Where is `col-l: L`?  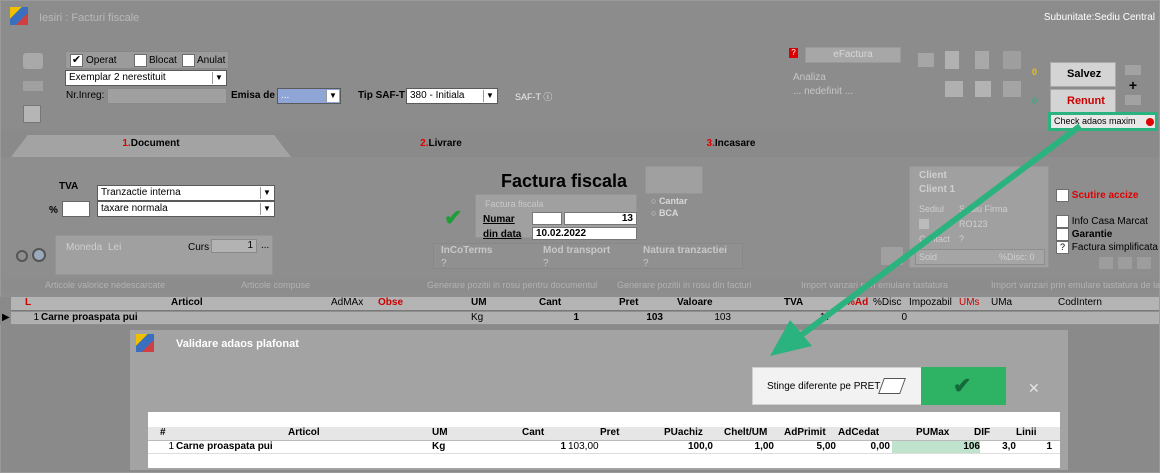 col-l: L is located at coordinates (35, 303).